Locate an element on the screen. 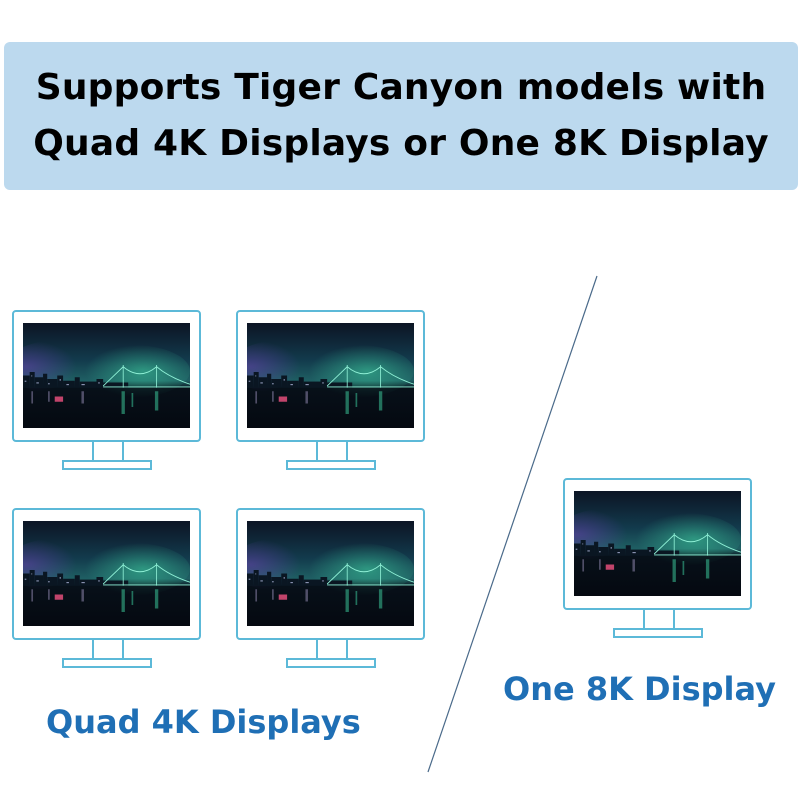  banner-line-2: Quad 4K Displays or One 8K Display is located at coordinates (401, 143).